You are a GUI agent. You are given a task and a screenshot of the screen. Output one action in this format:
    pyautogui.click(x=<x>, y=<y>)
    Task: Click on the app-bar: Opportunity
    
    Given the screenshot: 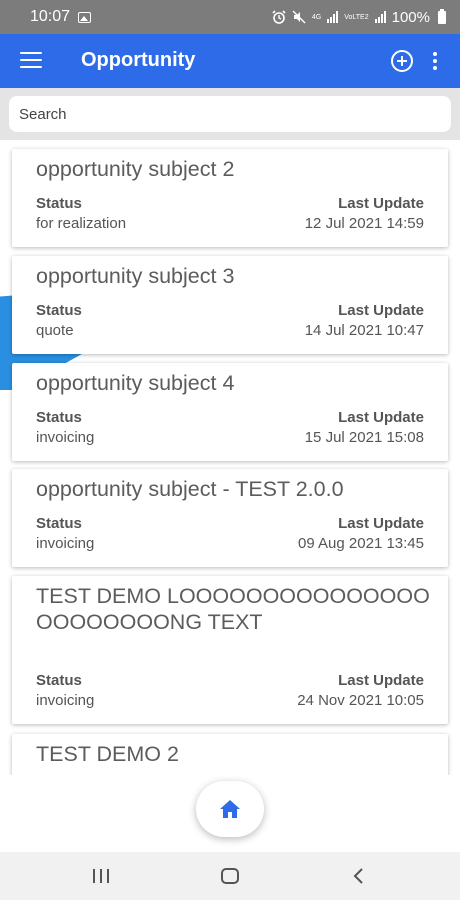 What is the action you would take?
    pyautogui.click(x=230, y=61)
    